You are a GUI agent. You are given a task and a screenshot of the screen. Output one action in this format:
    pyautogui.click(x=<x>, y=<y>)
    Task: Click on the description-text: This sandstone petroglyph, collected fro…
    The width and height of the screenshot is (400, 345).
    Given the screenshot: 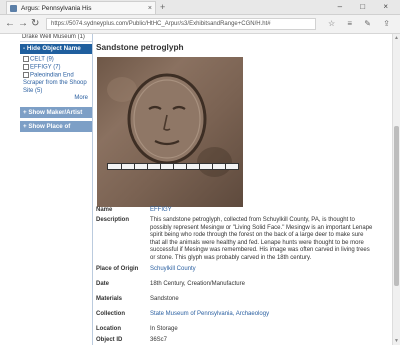 What is the action you would take?
    pyautogui.click(x=261, y=239)
    